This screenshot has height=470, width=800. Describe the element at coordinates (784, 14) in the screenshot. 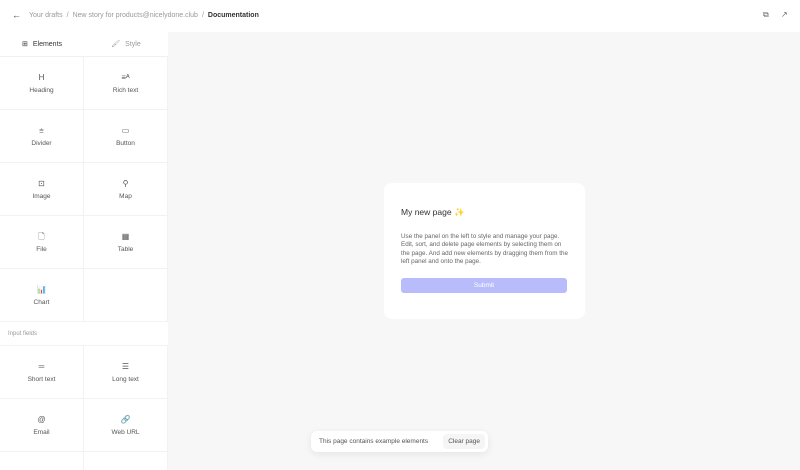

I see `external-link-icon: ↗` at that location.